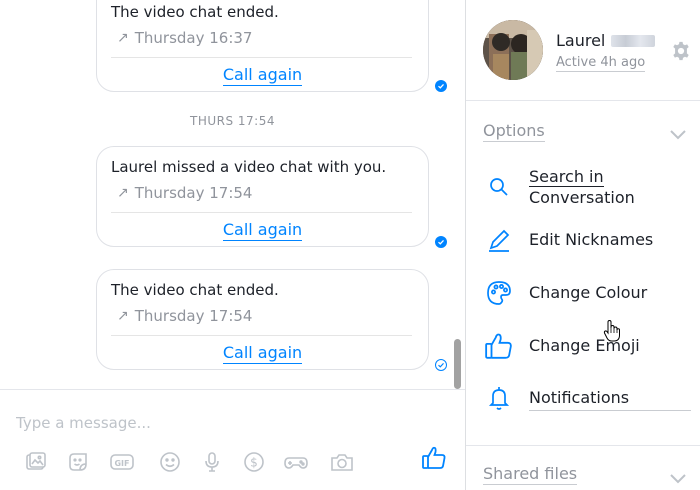  I want to click on option-change-emoji: Change Emoji, so click(587, 346).